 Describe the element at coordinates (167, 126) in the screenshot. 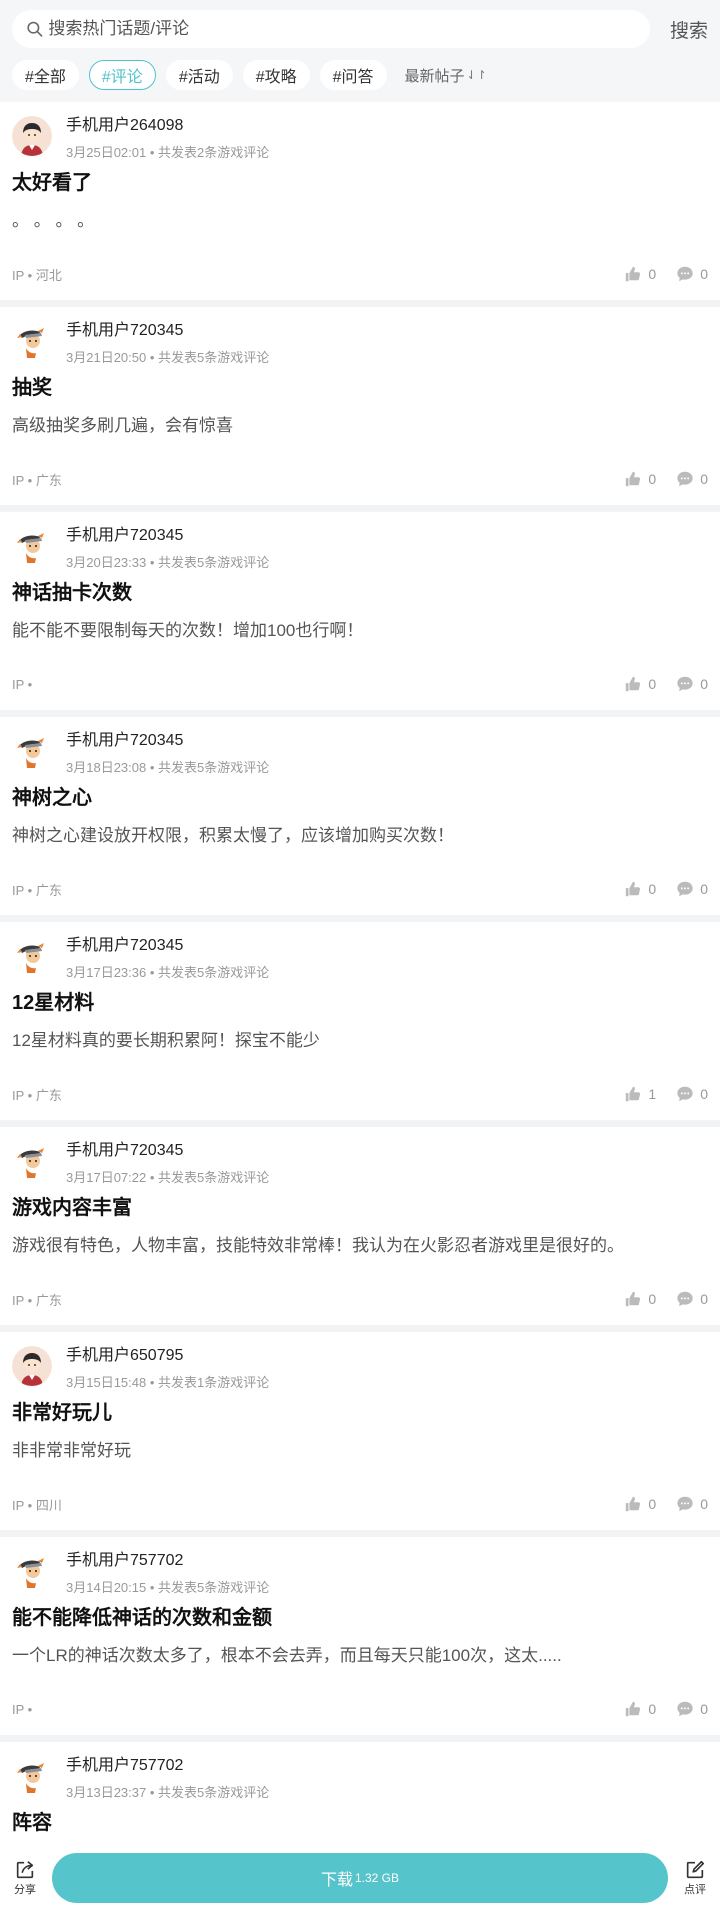

I see `username: 手机用户264098` at that location.